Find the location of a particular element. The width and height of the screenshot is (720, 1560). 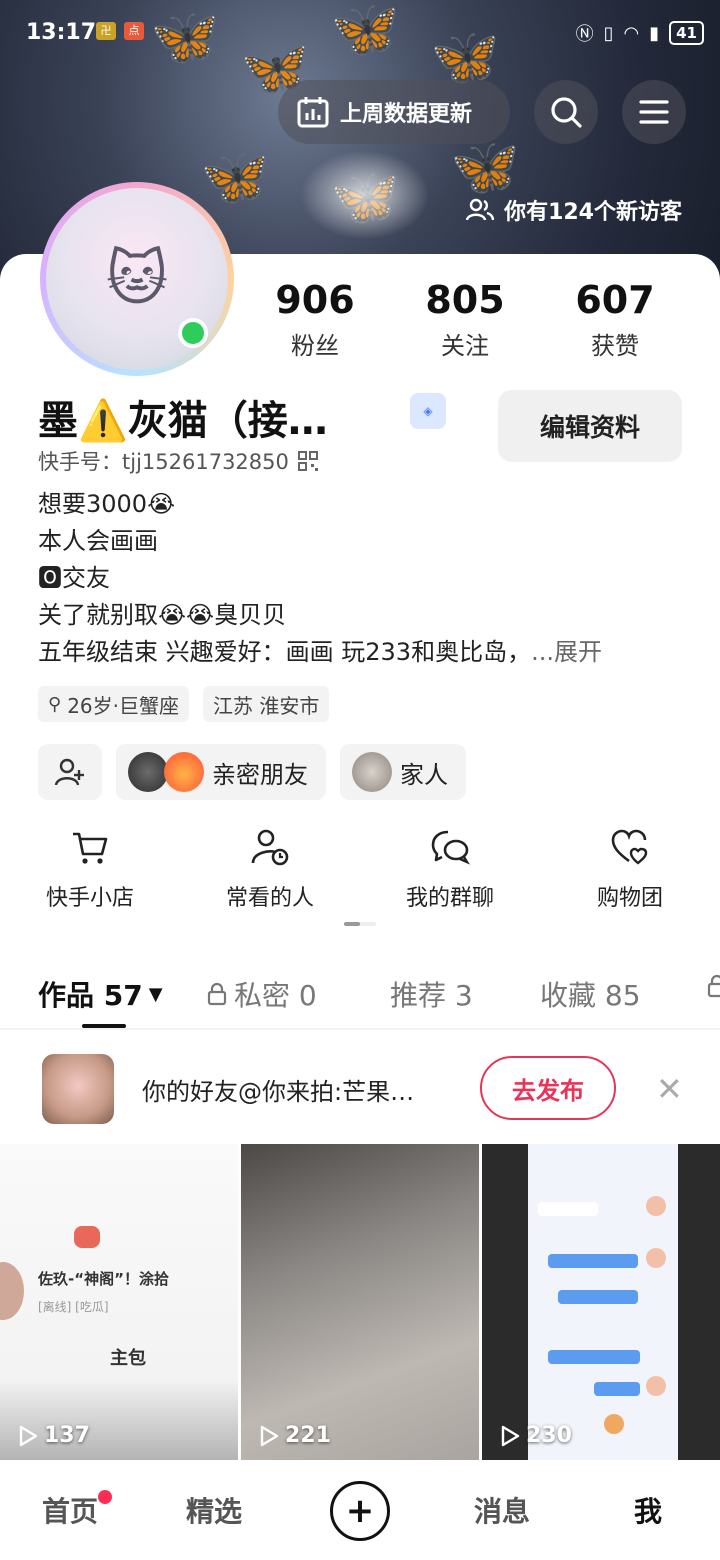

tab-recommended: 推荐 3 is located at coordinates (431, 994).